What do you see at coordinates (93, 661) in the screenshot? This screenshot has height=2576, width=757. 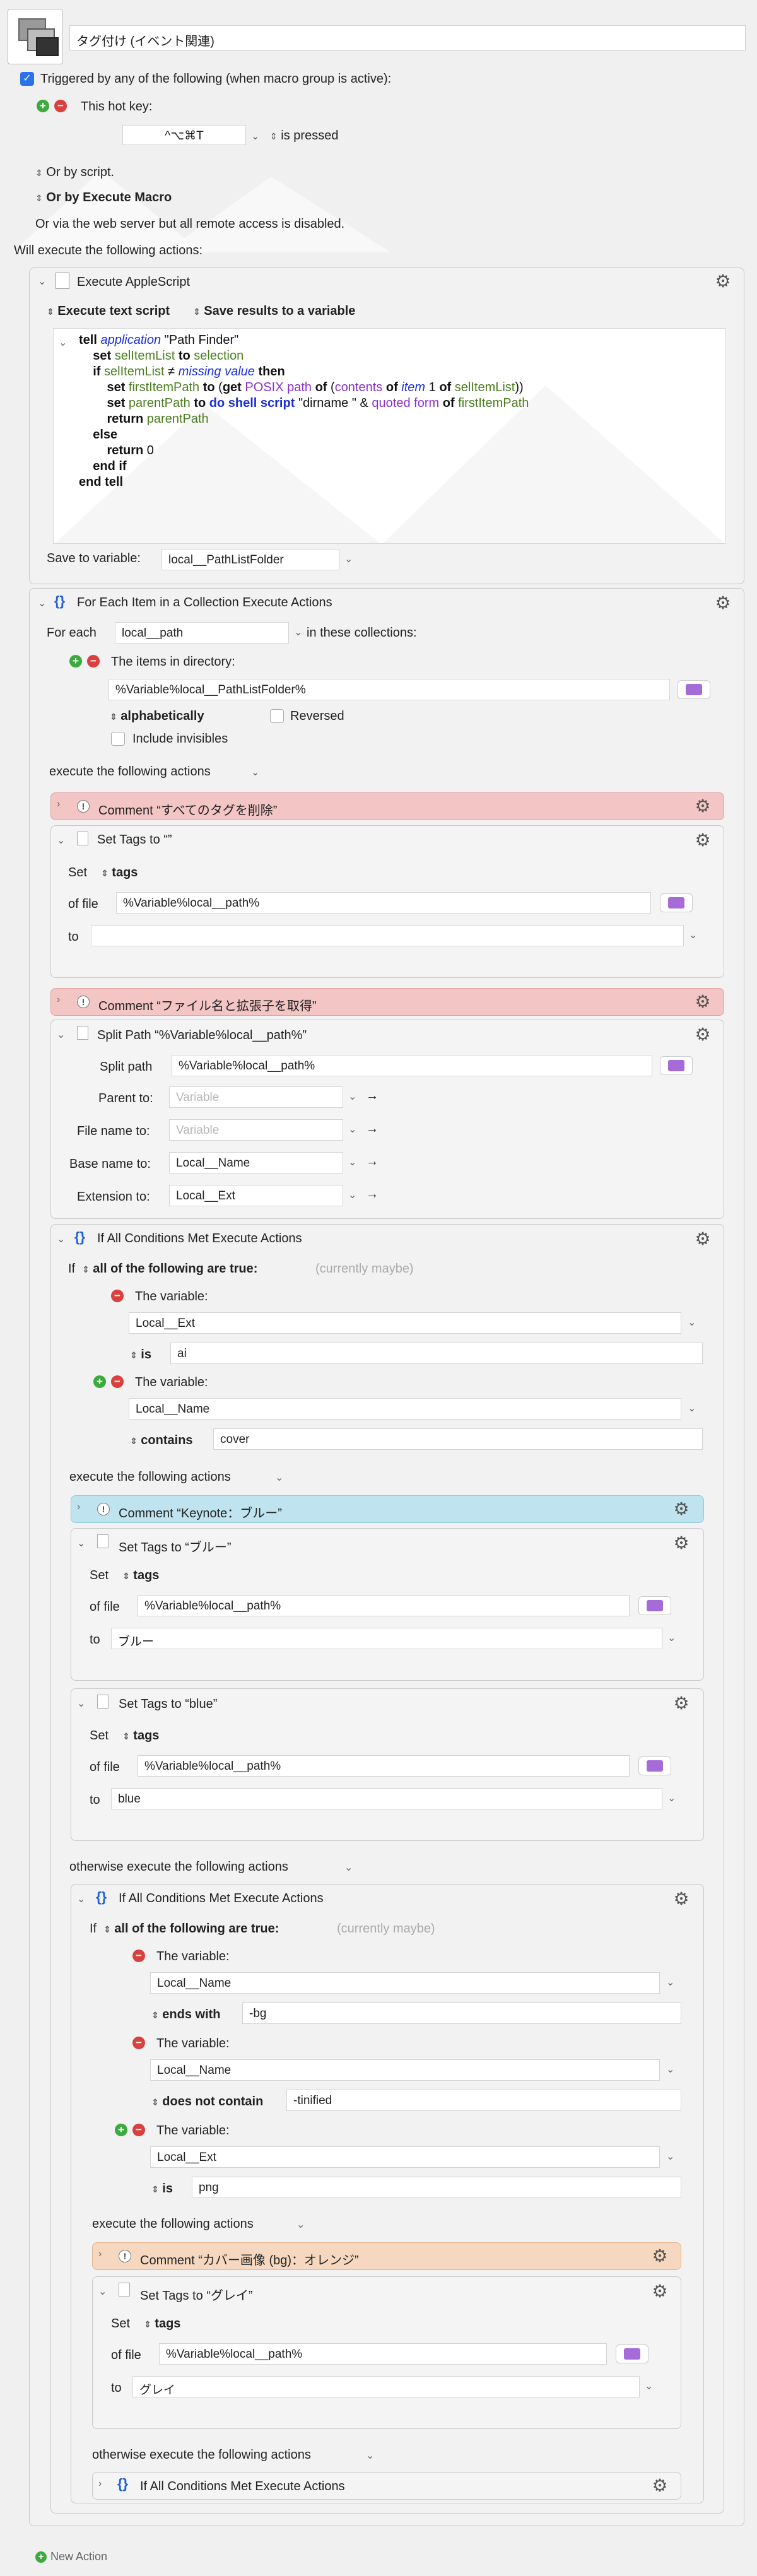 I see `remove-collection-icon: −` at bounding box center [93, 661].